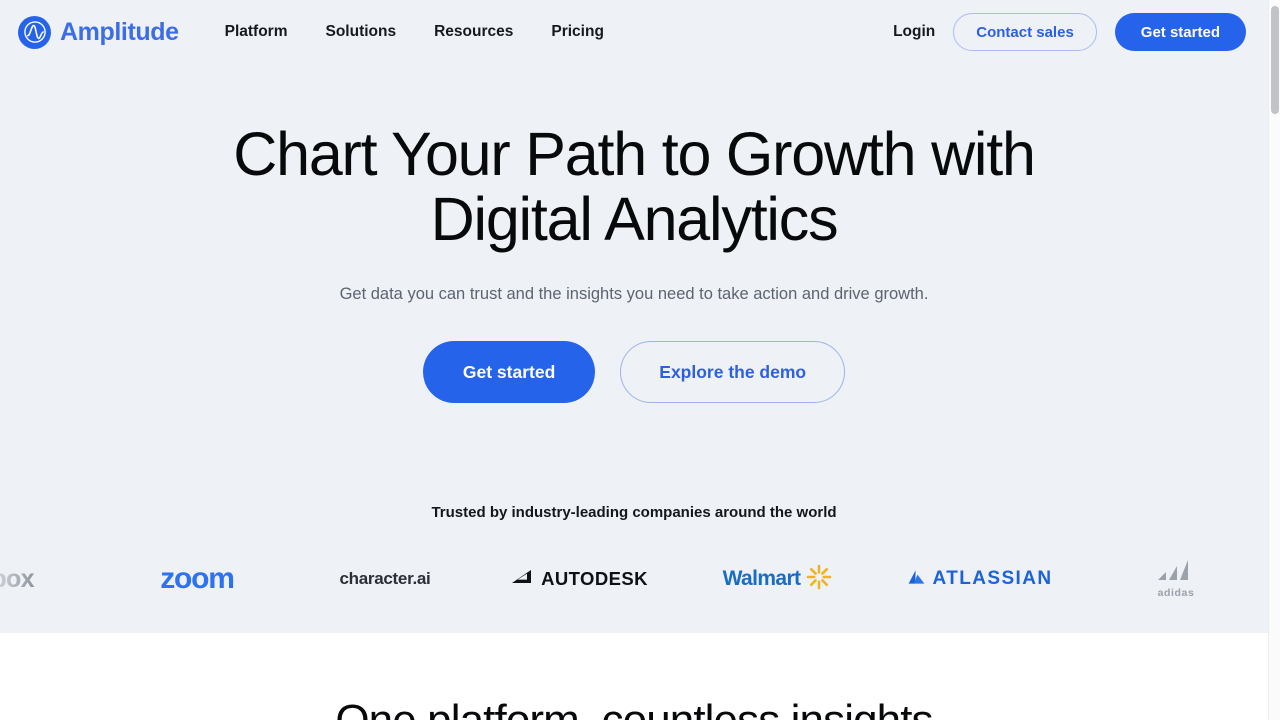 The image size is (1280, 720). Describe the element at coordinates (522, 579) in the screenshot. I see `autodesk-mark-icon` at that location.